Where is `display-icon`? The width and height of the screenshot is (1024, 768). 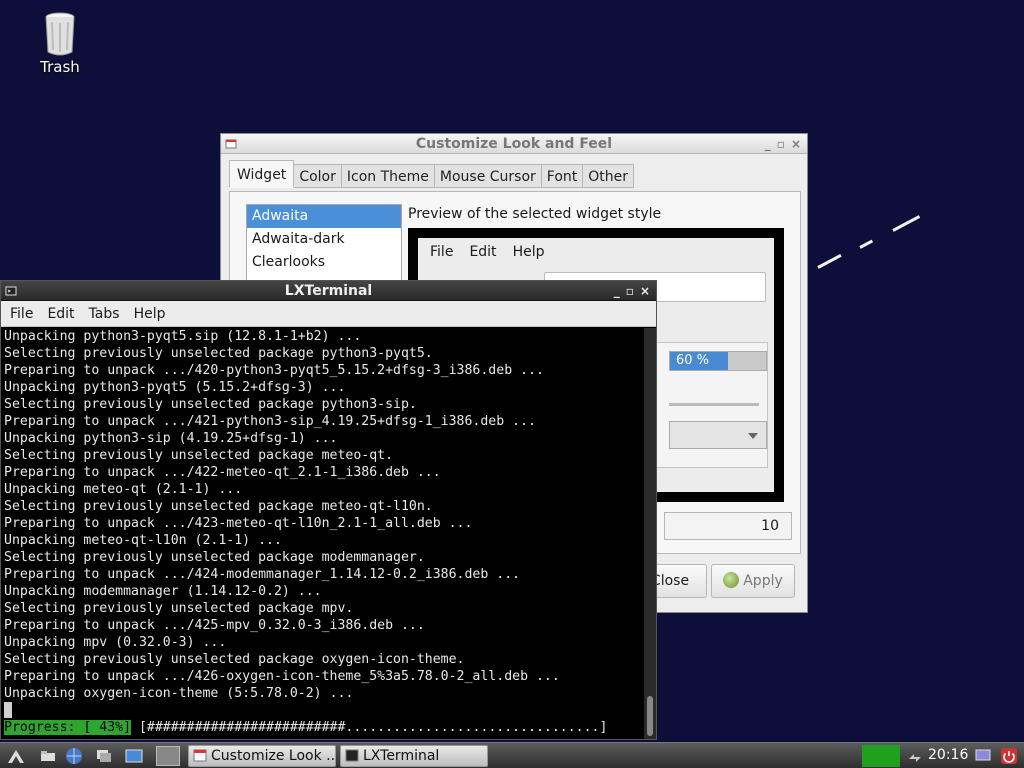
display-icon is located at coordinates (983, 756).